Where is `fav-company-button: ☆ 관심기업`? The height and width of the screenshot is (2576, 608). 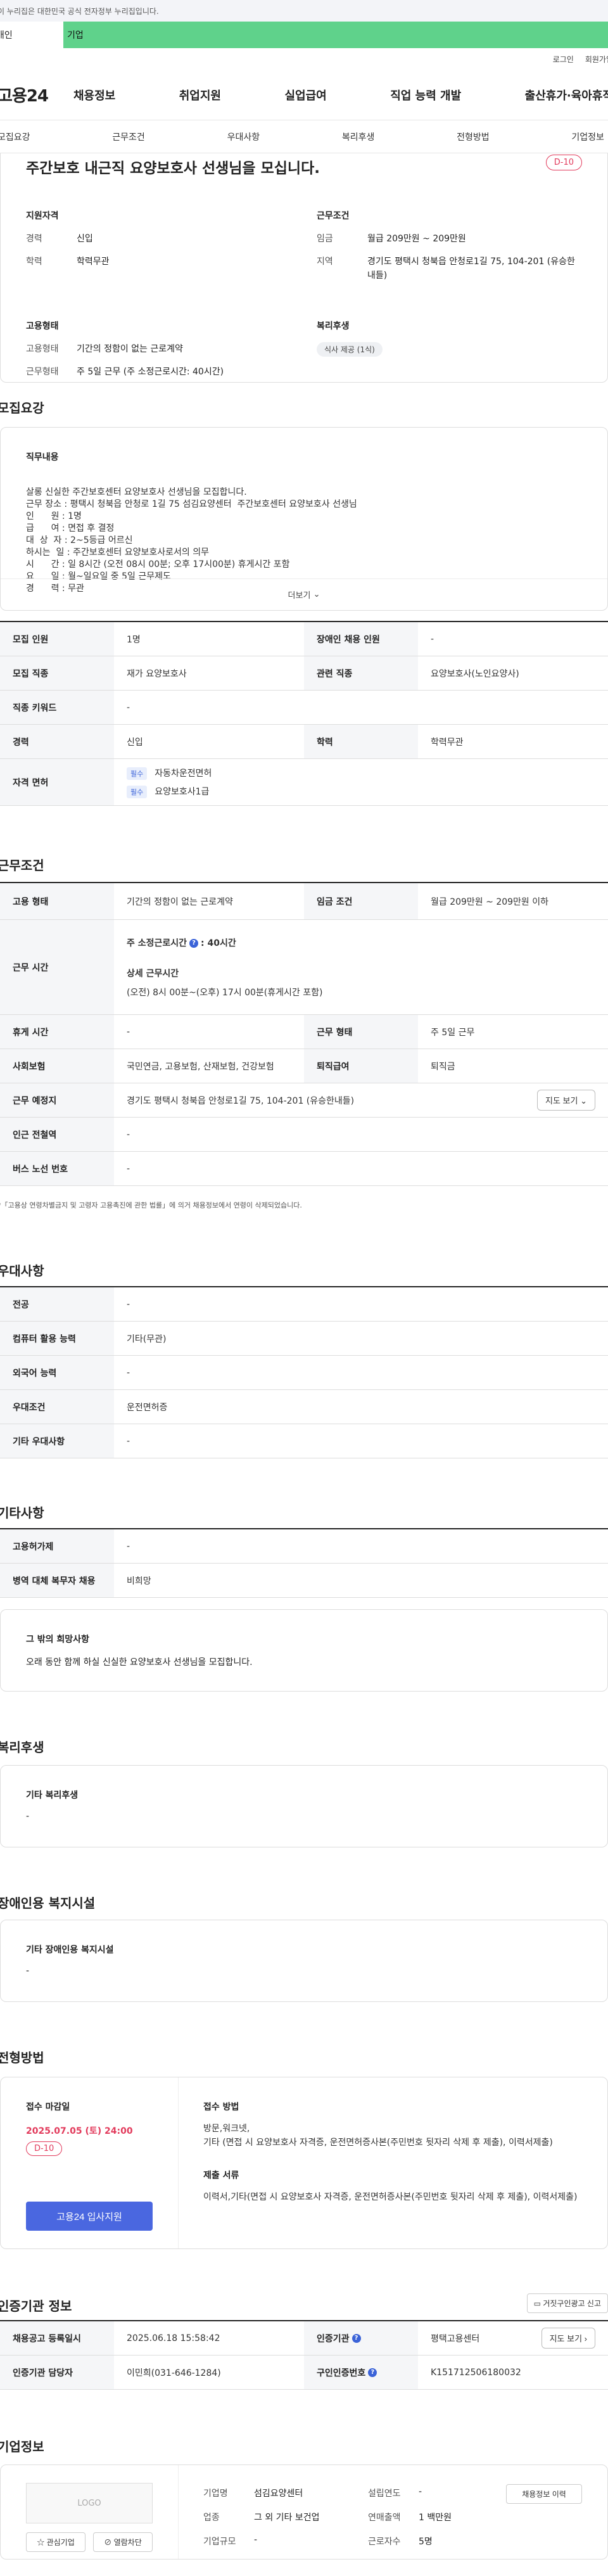
fav-company-button: ☆ 관심기업 is located at coordinates (56, 2542).